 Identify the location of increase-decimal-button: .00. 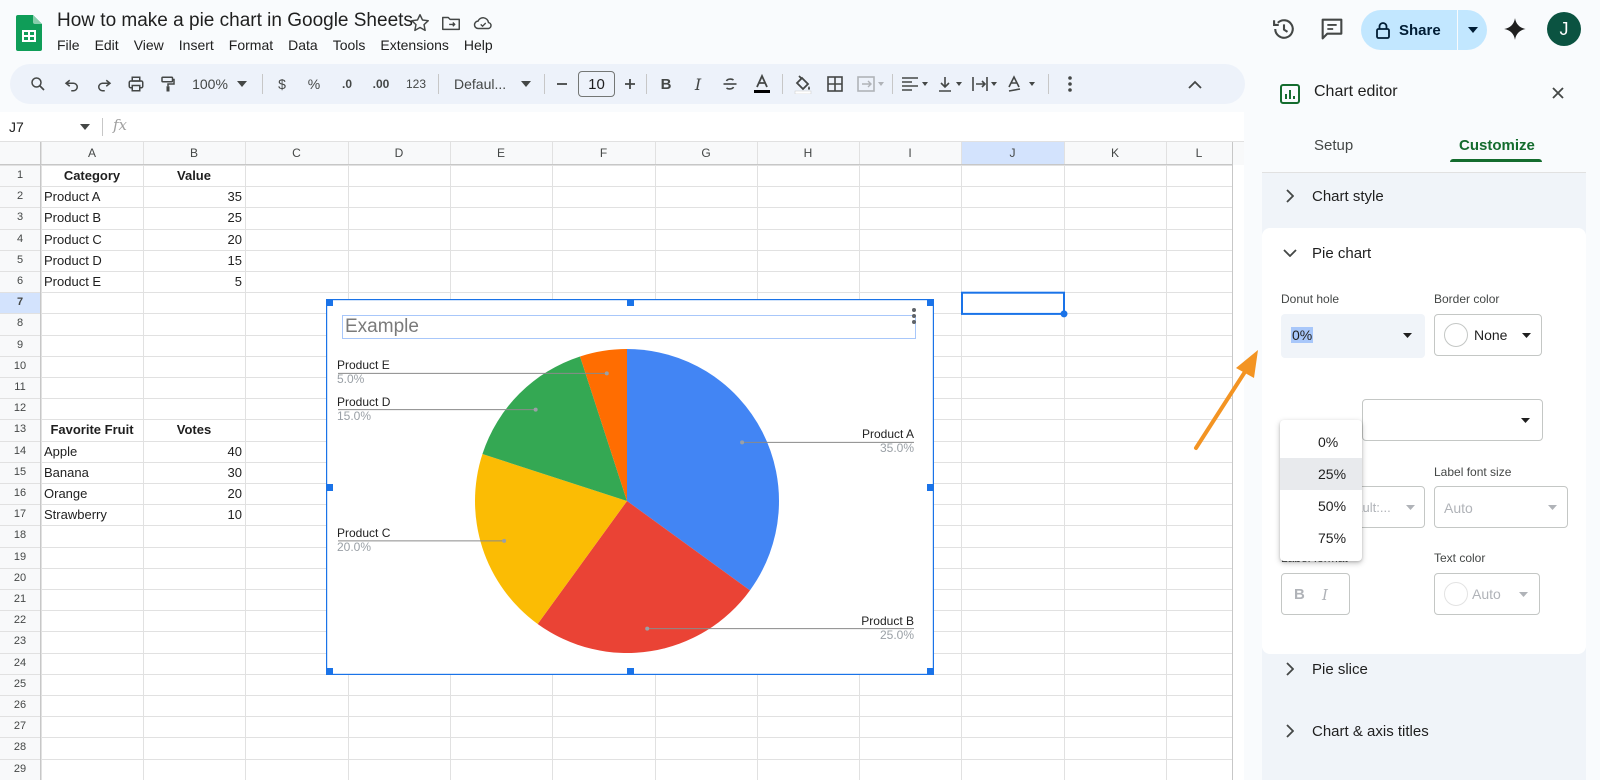
(381, 84).